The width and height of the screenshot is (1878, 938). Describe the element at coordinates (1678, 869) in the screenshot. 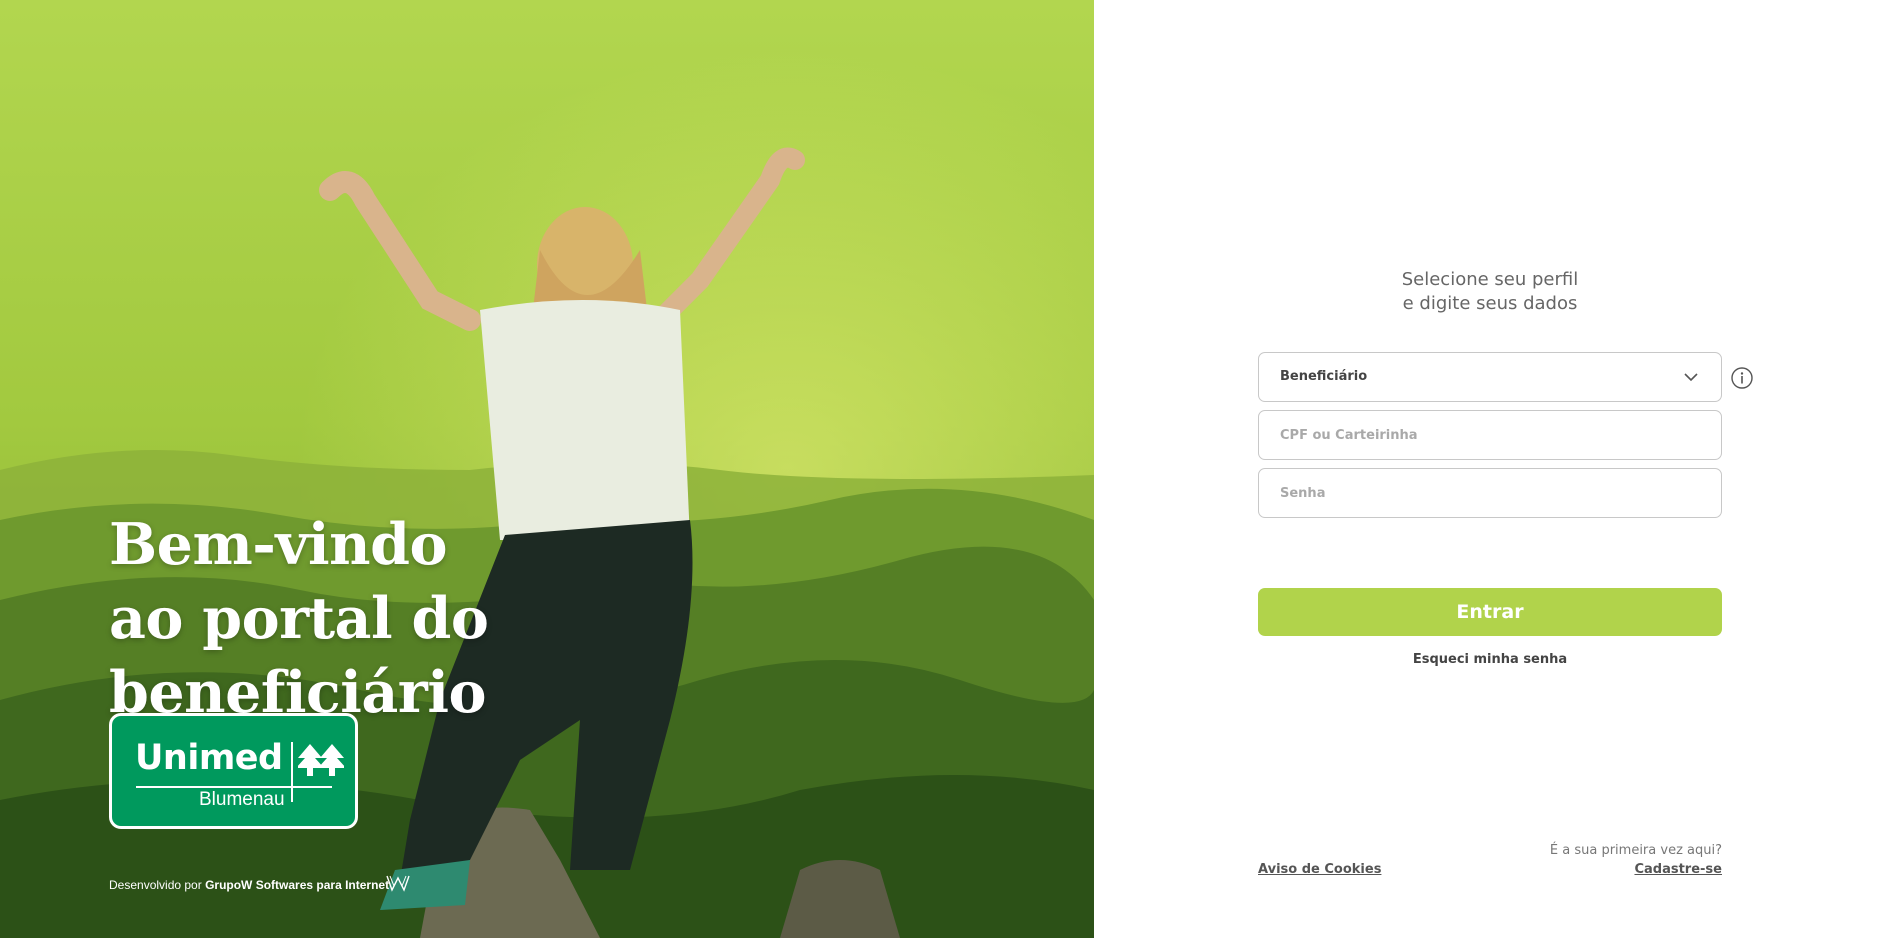

I see `signup-link: Cadastre-se` at that location.